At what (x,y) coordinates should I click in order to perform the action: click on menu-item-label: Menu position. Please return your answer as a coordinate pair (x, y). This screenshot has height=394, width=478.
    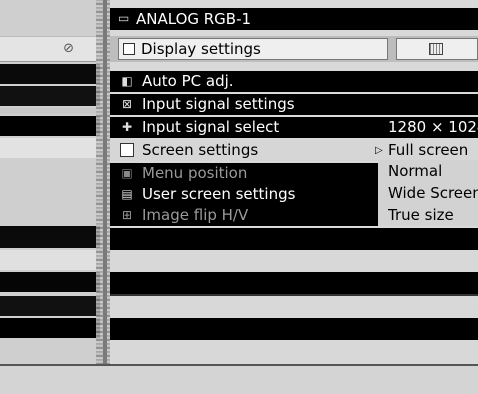
    Looking at the image, I should click on (195, 173).